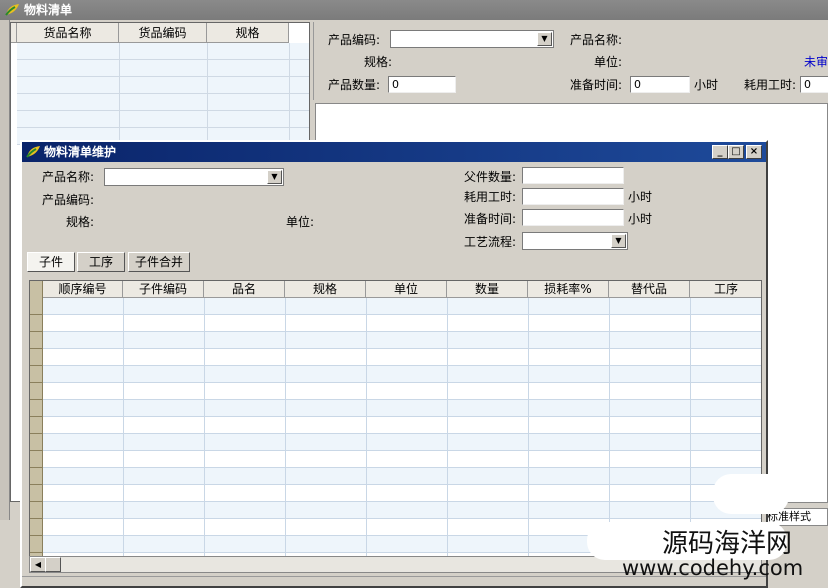 This screenshot has width=828, height=588. I want to click on grid-header-operation: 工序, so click(725, 289).